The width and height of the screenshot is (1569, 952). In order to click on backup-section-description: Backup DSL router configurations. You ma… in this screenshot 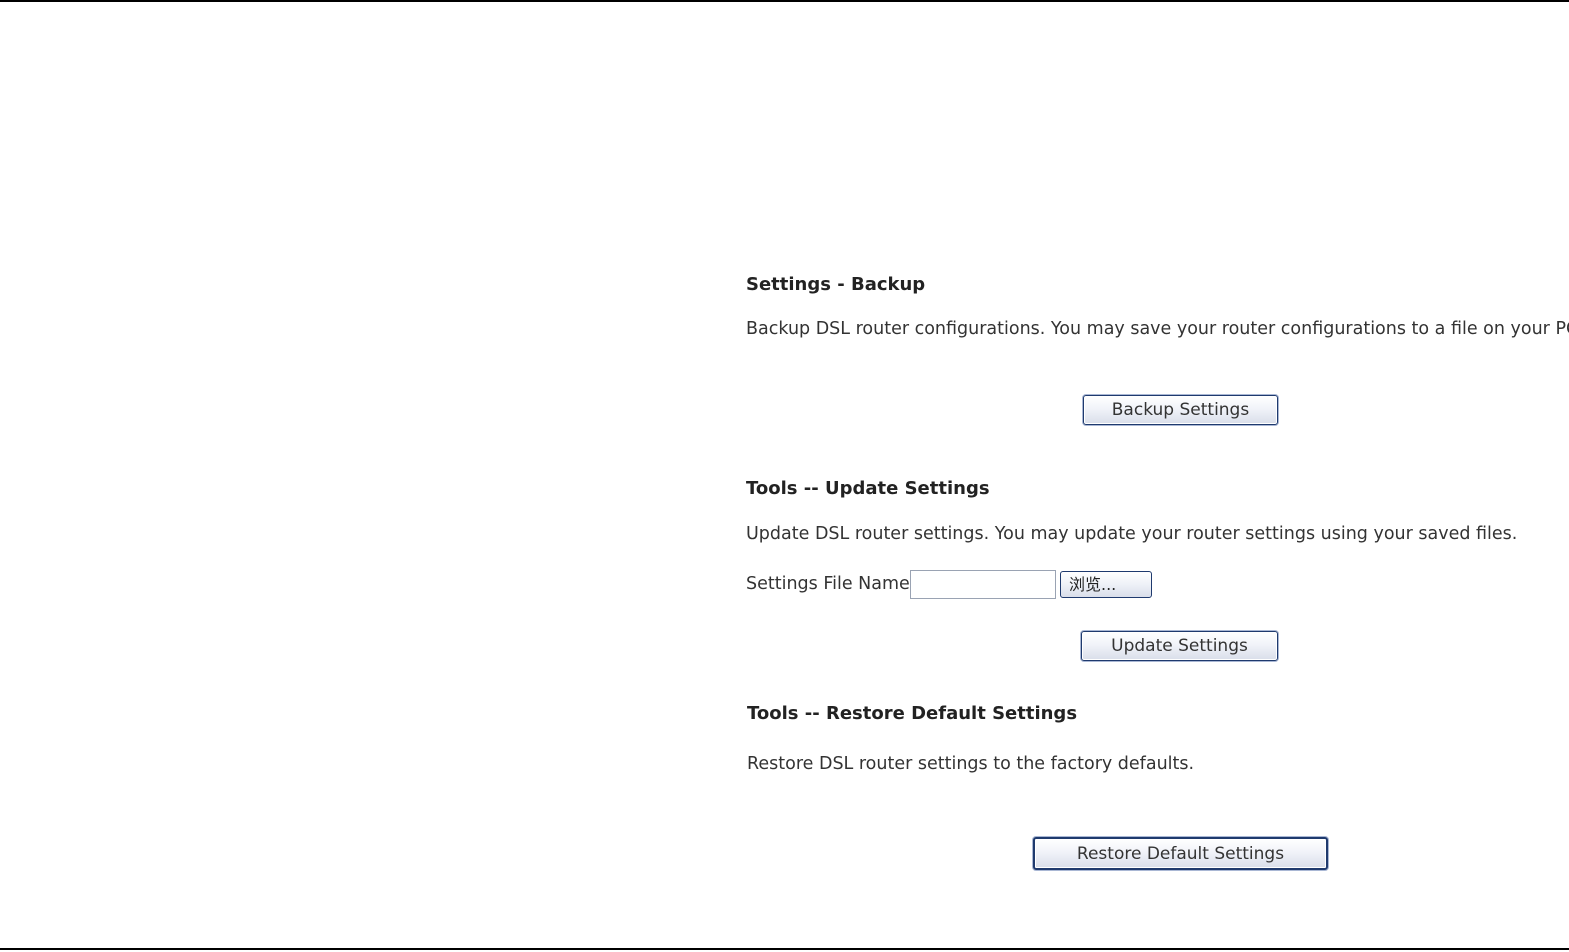, I will do `click(1157, 329)`.